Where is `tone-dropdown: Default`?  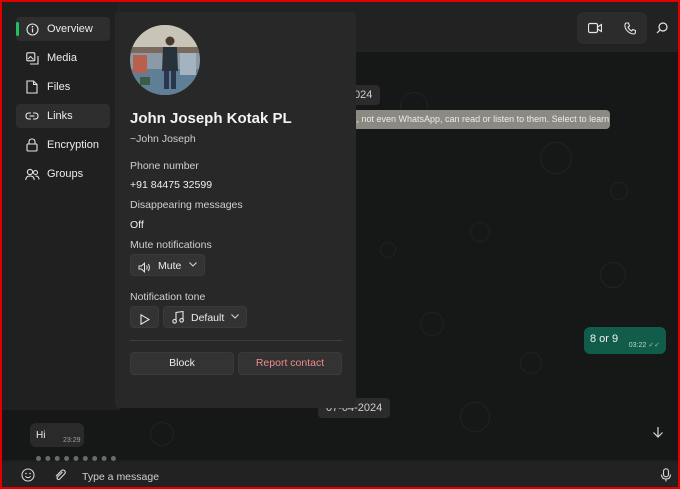 tone-dropdown: Default is located at coordinates (205, 317).